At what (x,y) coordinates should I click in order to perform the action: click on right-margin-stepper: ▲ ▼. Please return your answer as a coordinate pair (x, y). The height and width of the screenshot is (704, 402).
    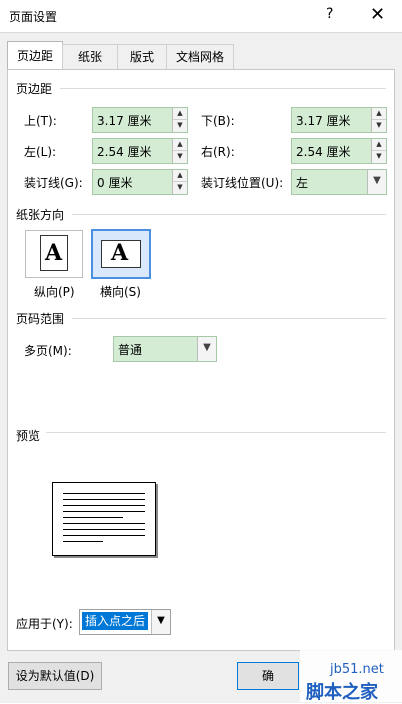
    Looking at the image, I should click on (378, 151).